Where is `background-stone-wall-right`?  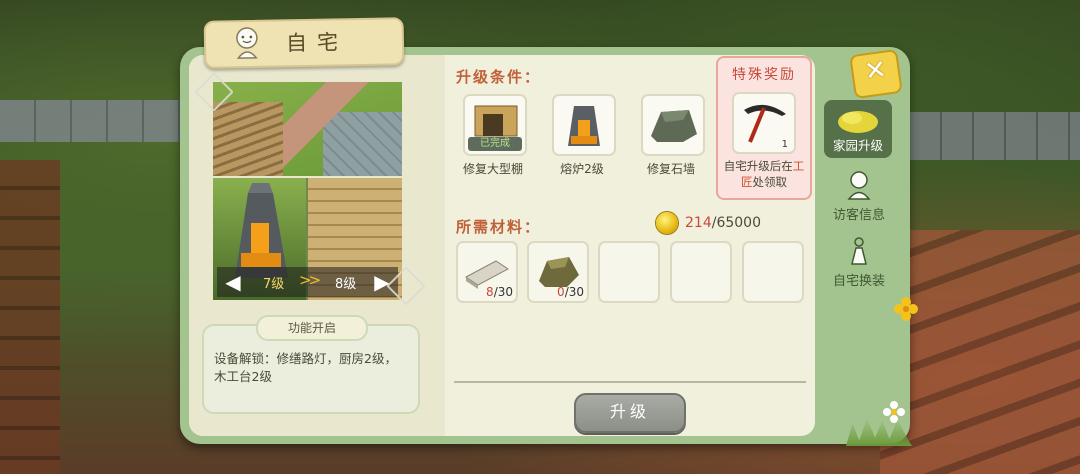 background-stone-wall-right is located at coordinates (995, 136).